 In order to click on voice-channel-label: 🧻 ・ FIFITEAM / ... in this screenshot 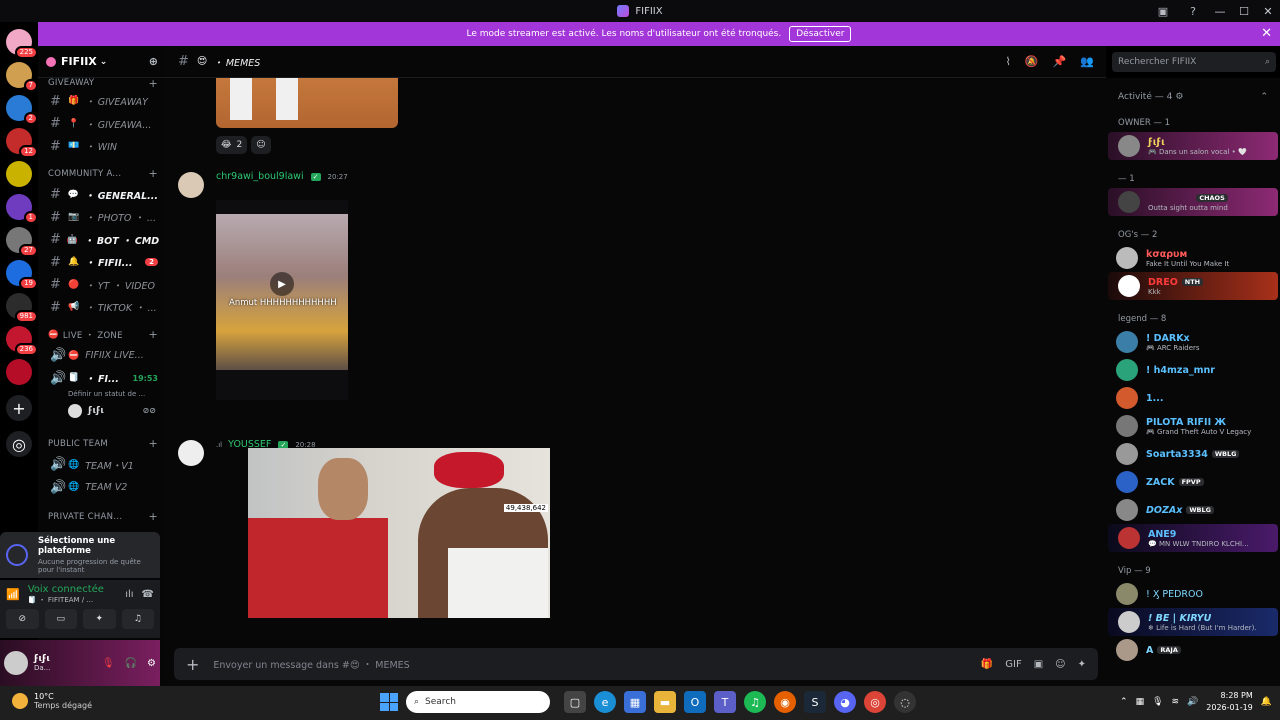, I will do `click(66, 600)`.